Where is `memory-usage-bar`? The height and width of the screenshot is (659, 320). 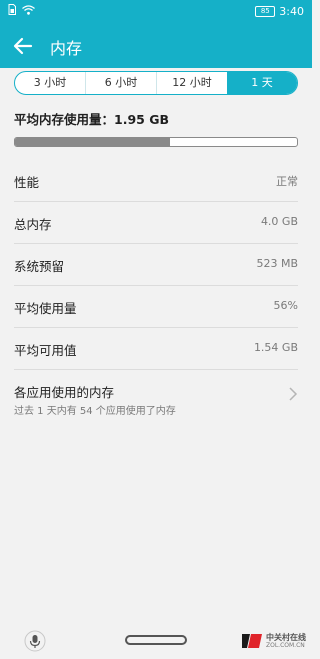
memory-usage-bar is located at coordinates (156, 142).